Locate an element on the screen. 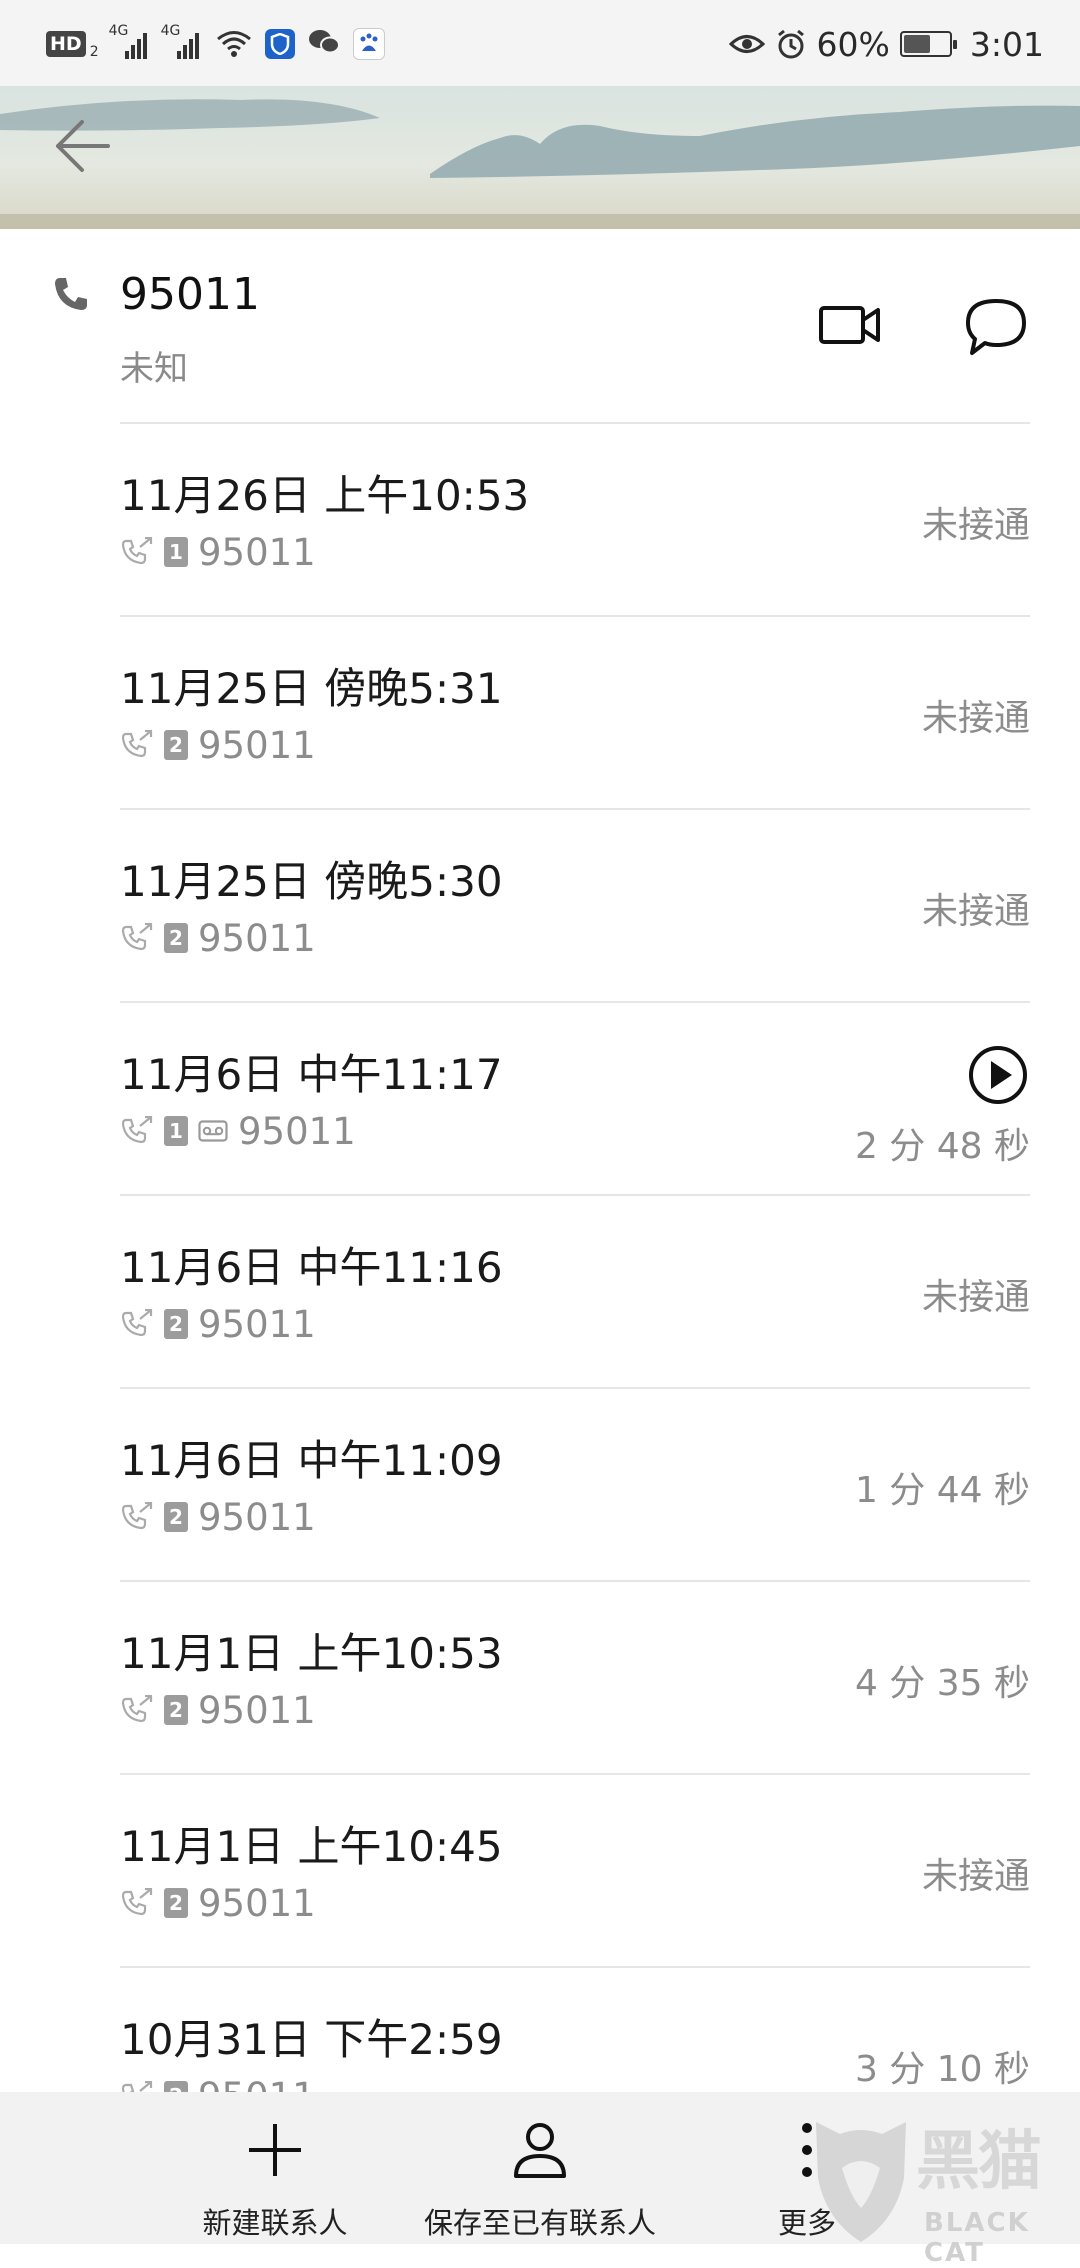 The height and width of the screenshot is (2268, 1080). play-recording-button is located at coordinates (998, 1077).